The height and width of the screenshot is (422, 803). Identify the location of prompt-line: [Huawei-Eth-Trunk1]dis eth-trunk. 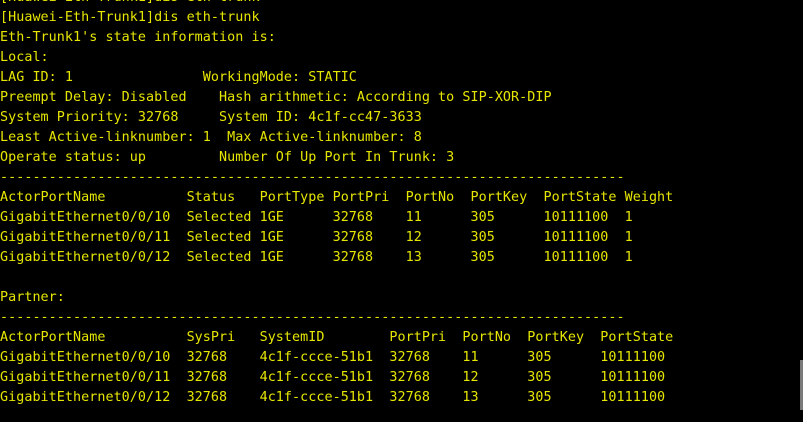
(130, 17).